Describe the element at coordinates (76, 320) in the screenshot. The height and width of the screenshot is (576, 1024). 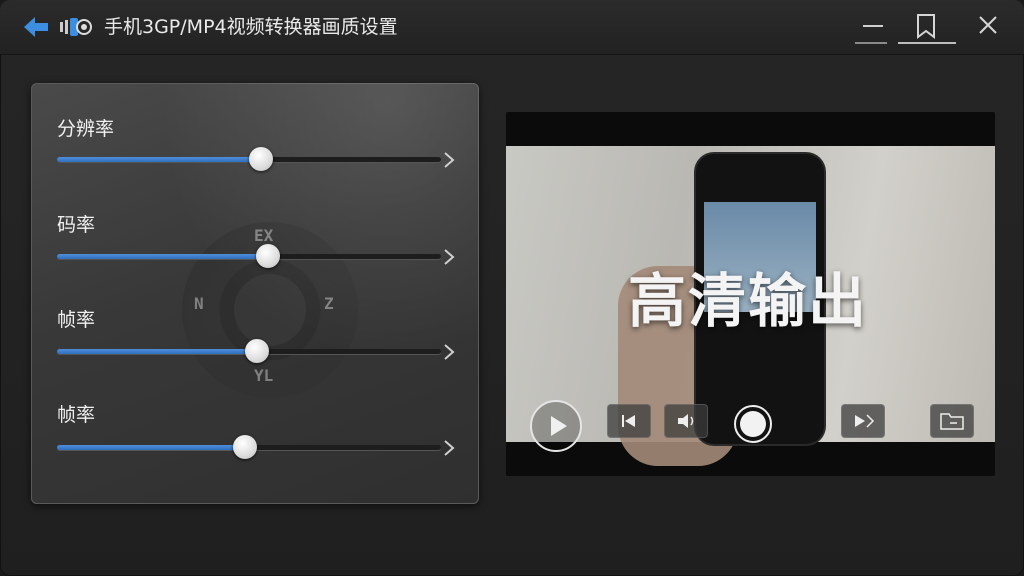
I see `framerate-label: 帧率` at that location.